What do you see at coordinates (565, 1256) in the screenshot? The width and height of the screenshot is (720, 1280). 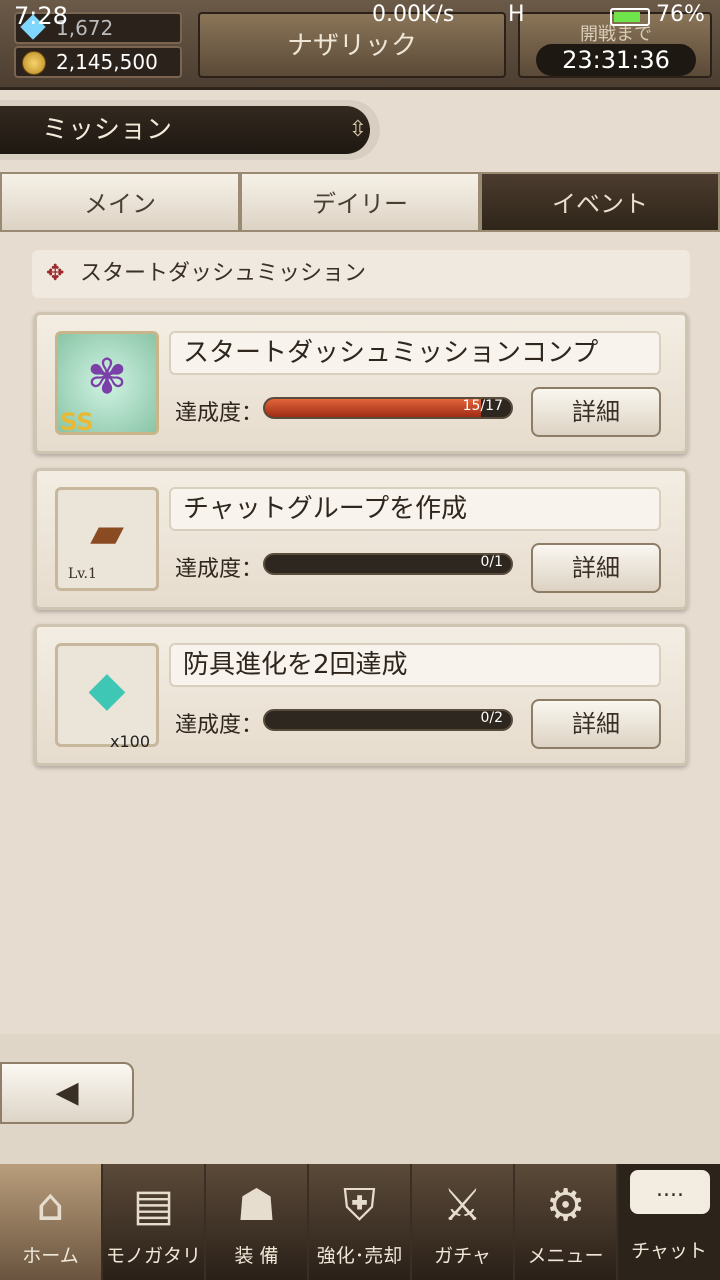 I see `nav-label: メニュー` at bounding box center [565, 1256].